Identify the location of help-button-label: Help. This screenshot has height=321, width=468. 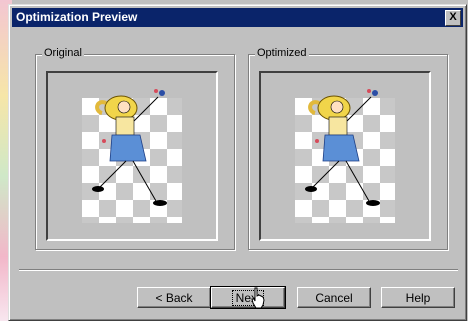
(418, 297).